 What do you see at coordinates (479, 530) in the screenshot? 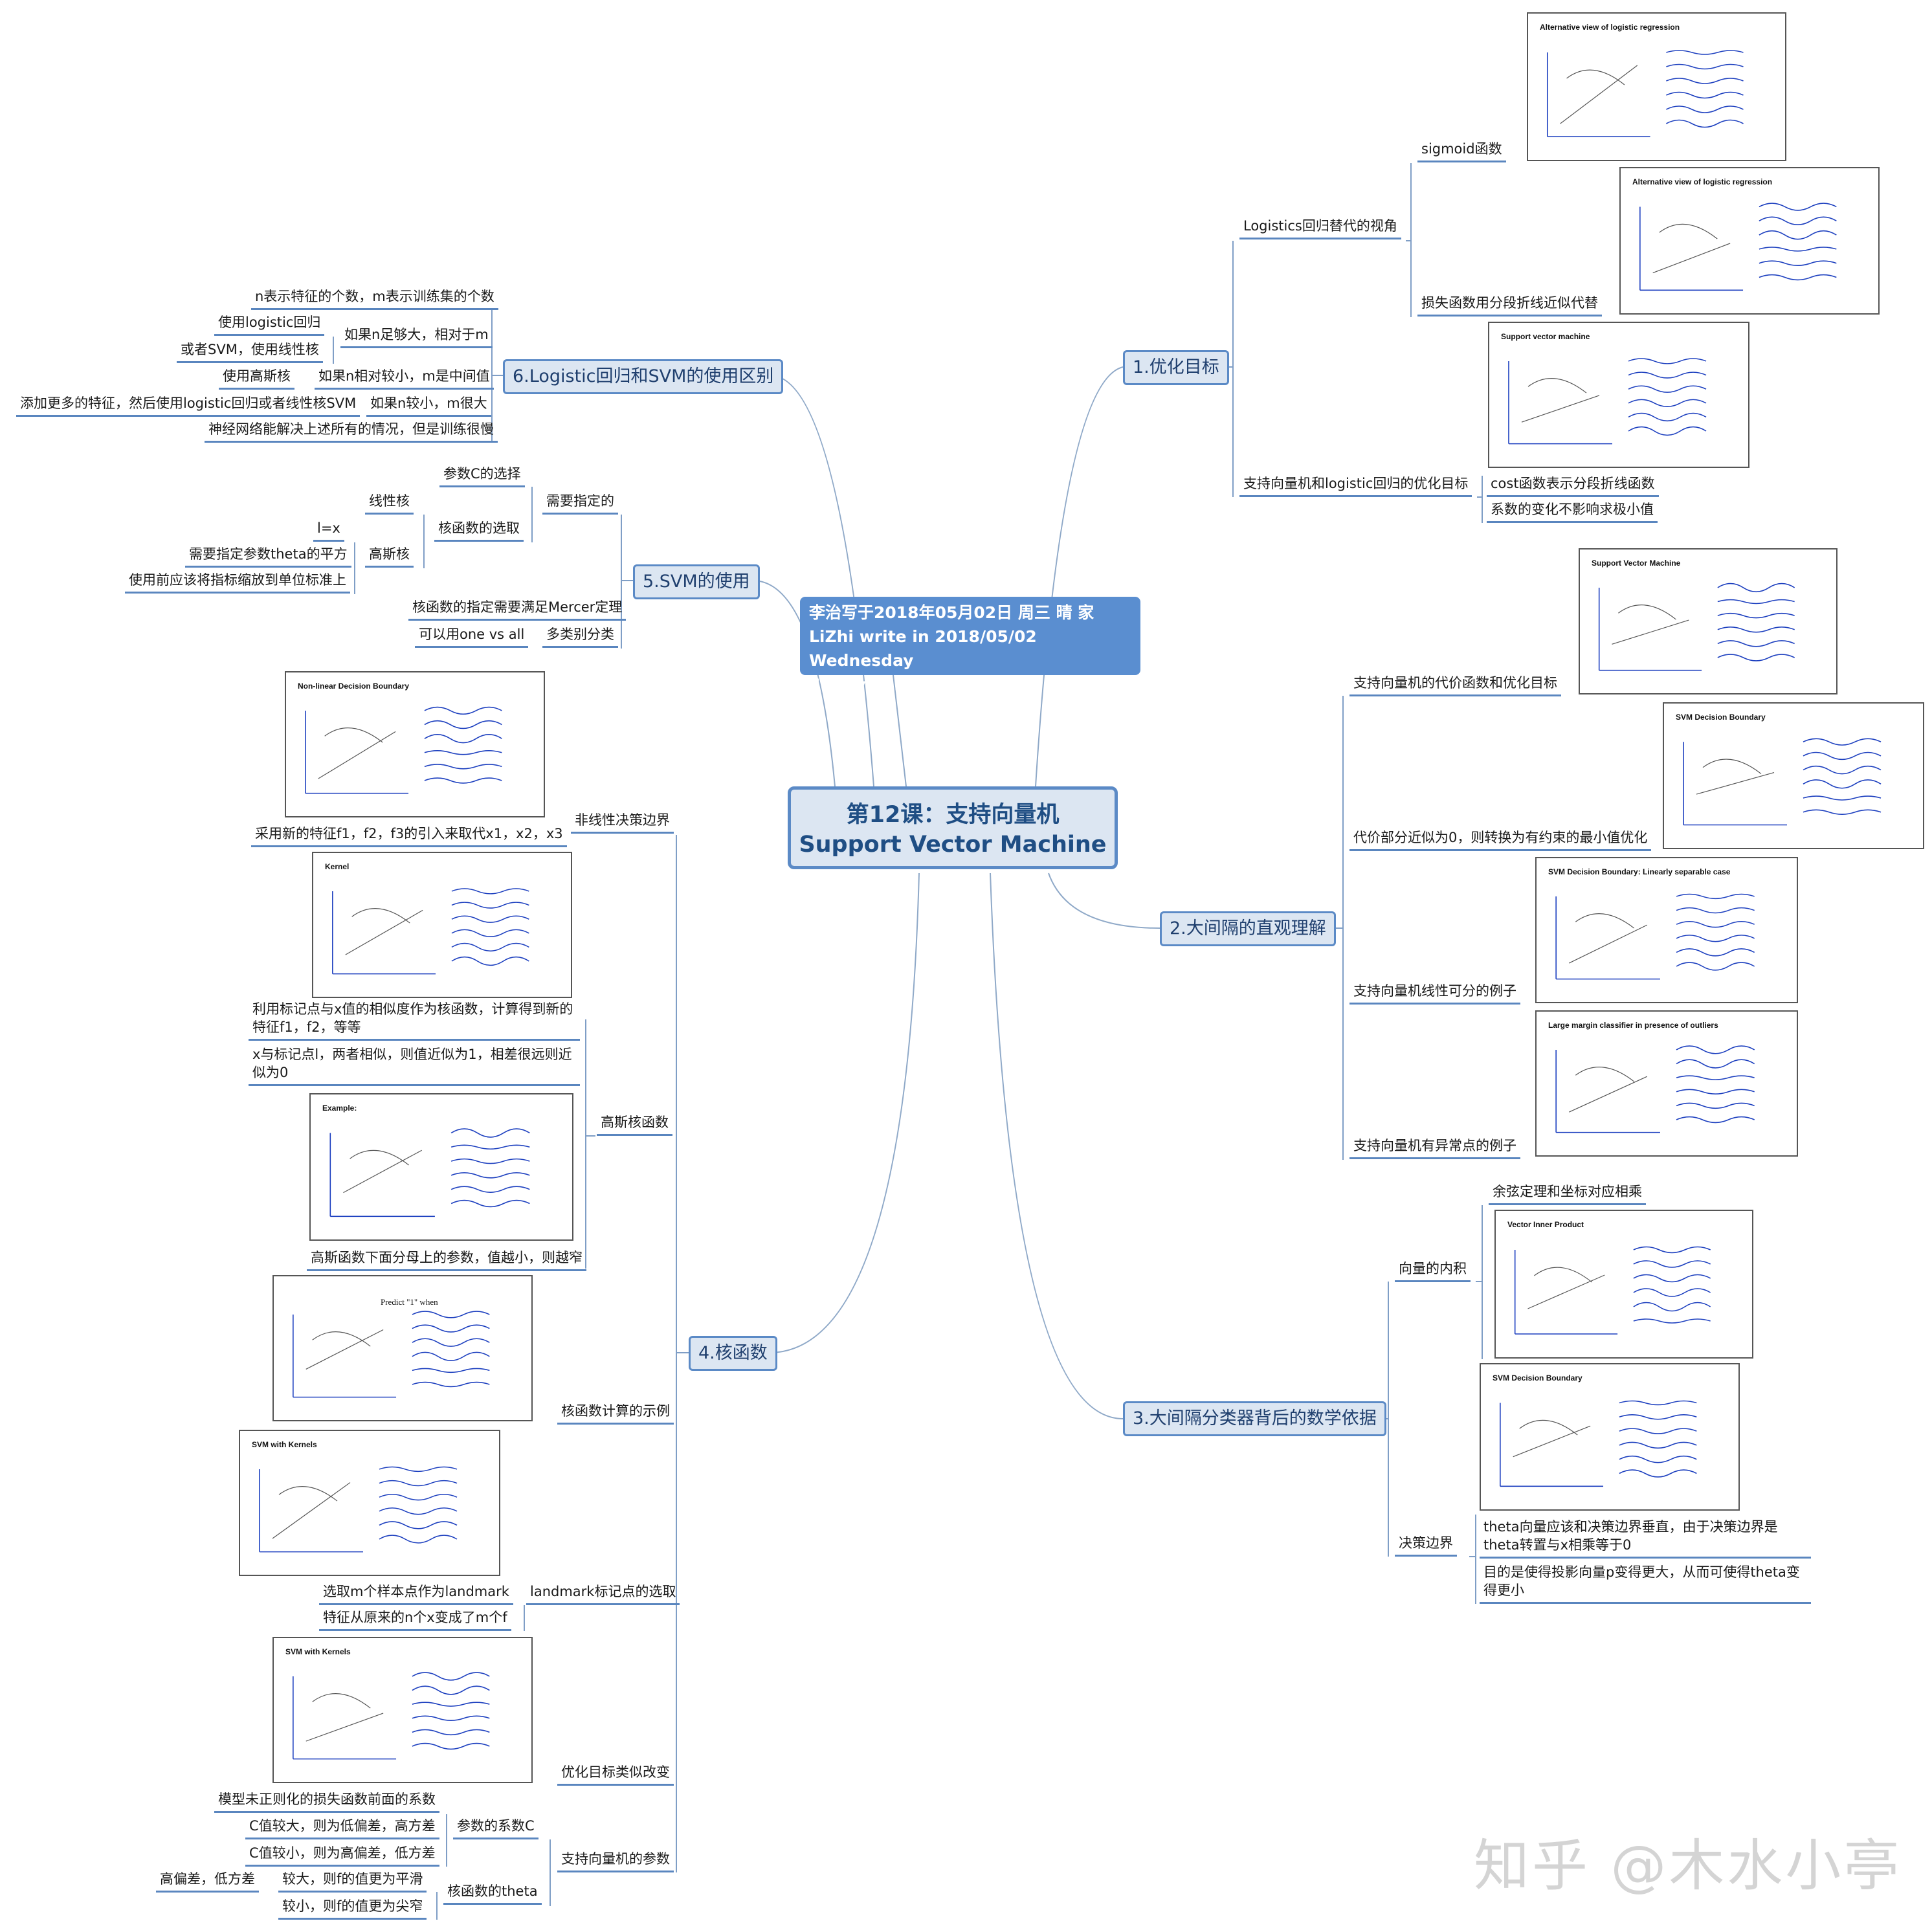
I see `node-choose-kernel: 核函数的选取` at bounding box center [479, 530].